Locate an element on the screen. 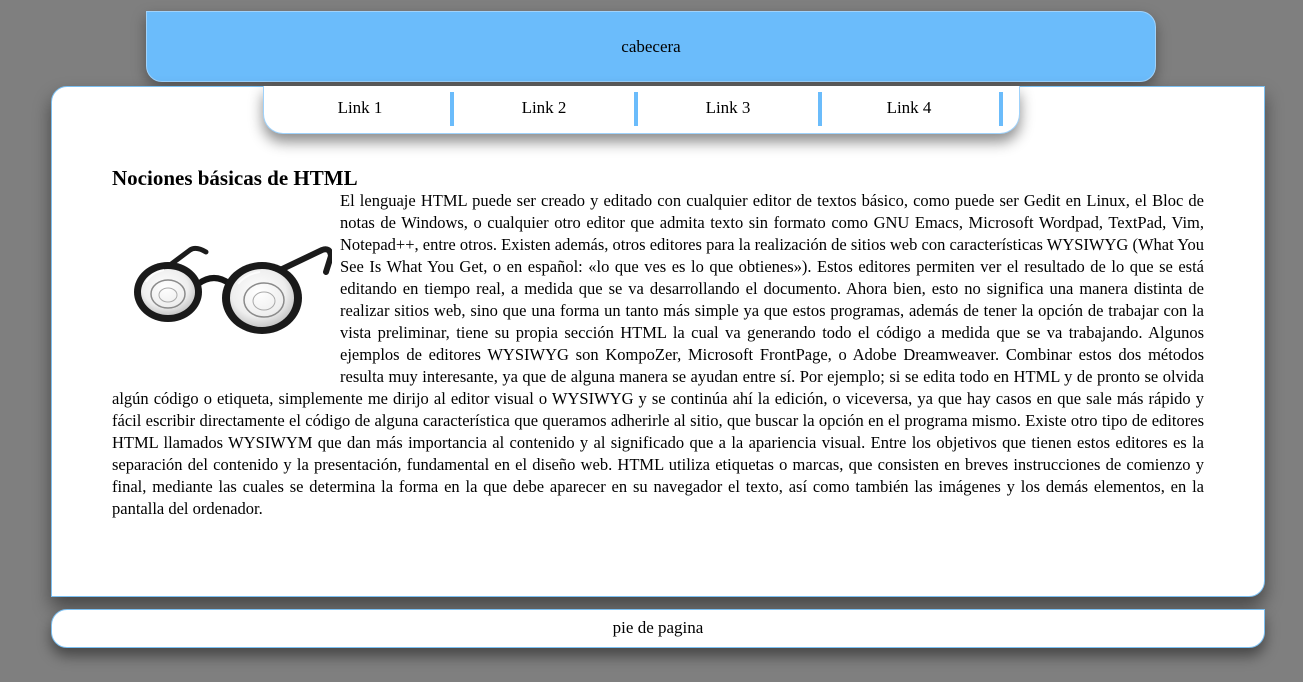 The width and height of the screenshot is (1303, 682). main-nav: Link 1 Link 2 Link 3 Link 4 is located at coordinates (641, 110).